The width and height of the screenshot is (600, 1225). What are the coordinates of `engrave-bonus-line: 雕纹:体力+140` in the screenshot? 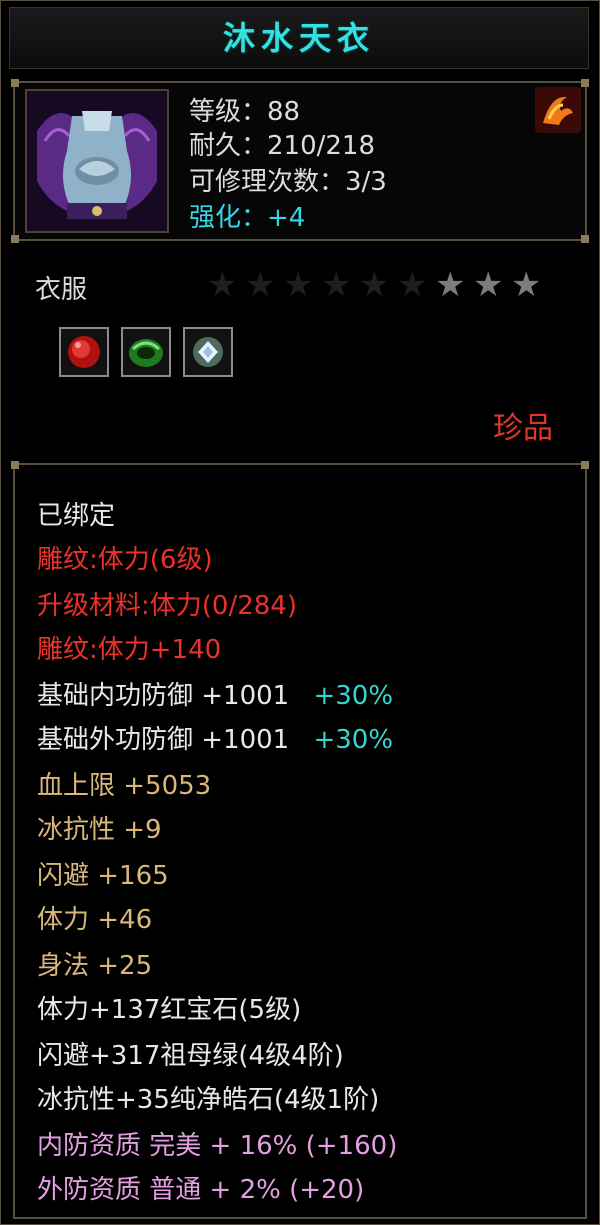 It's located at (129, 650).